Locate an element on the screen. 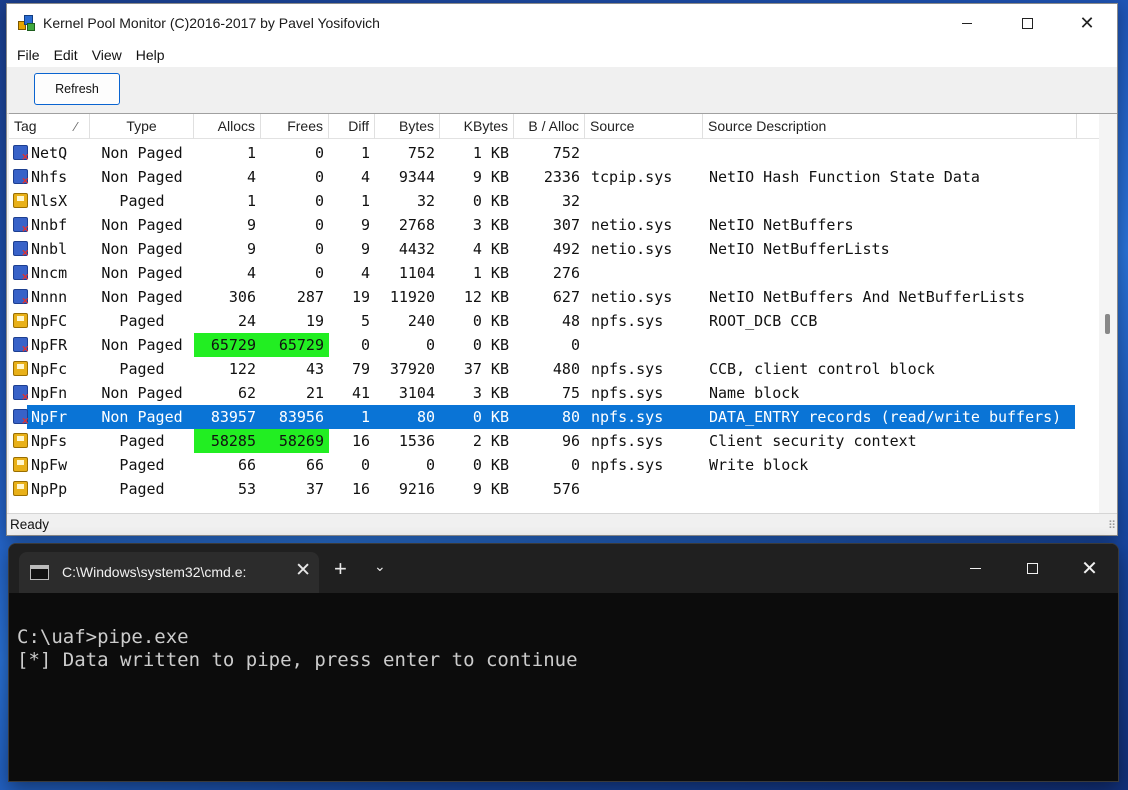 The height and width of the screenshot is (790, 1128). cell-allocs: 122 is located at coordinates (242, 369).